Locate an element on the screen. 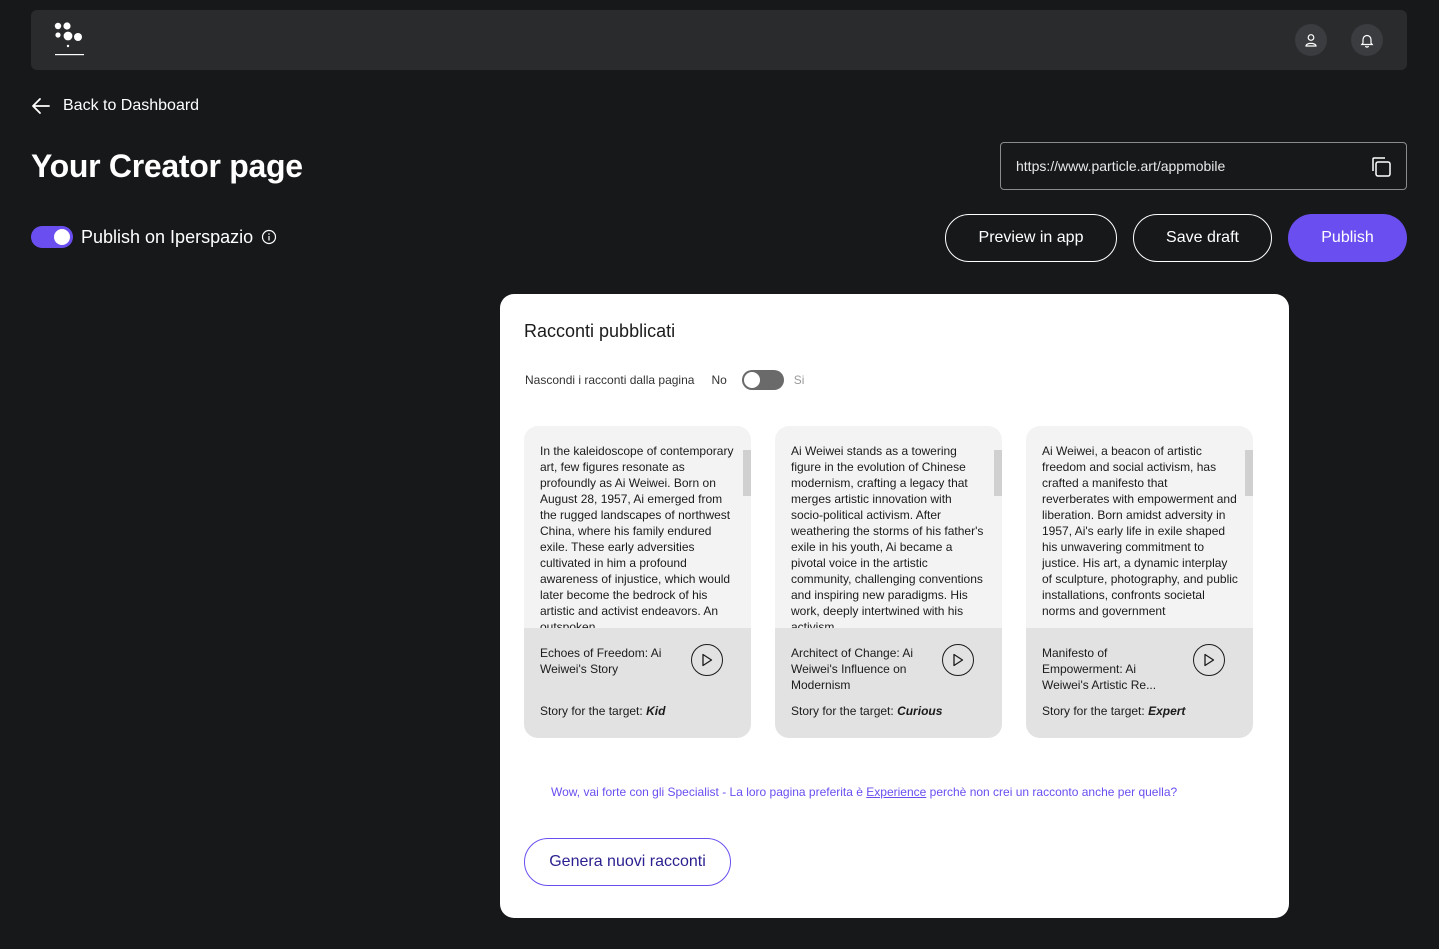  target-value: Curious is located at coordinates (920, 711).